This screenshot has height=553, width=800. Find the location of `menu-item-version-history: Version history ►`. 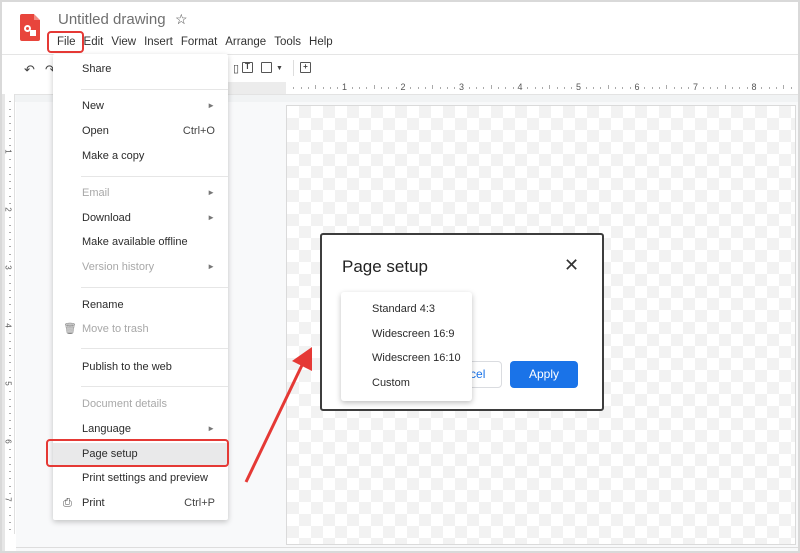

menu-item-version-history: Version history ► is located at coordinates (140, 267).